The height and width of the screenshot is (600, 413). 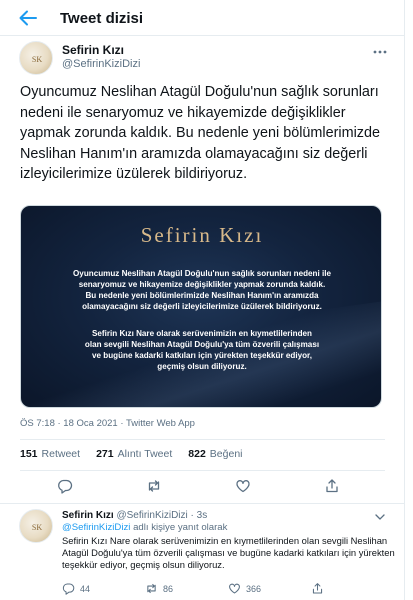 What do you see at coordinates (96, 527) in the screenshot?
I see `reply-to-mention: @SefirinKiziDizi` at bounding box center [96, 527].